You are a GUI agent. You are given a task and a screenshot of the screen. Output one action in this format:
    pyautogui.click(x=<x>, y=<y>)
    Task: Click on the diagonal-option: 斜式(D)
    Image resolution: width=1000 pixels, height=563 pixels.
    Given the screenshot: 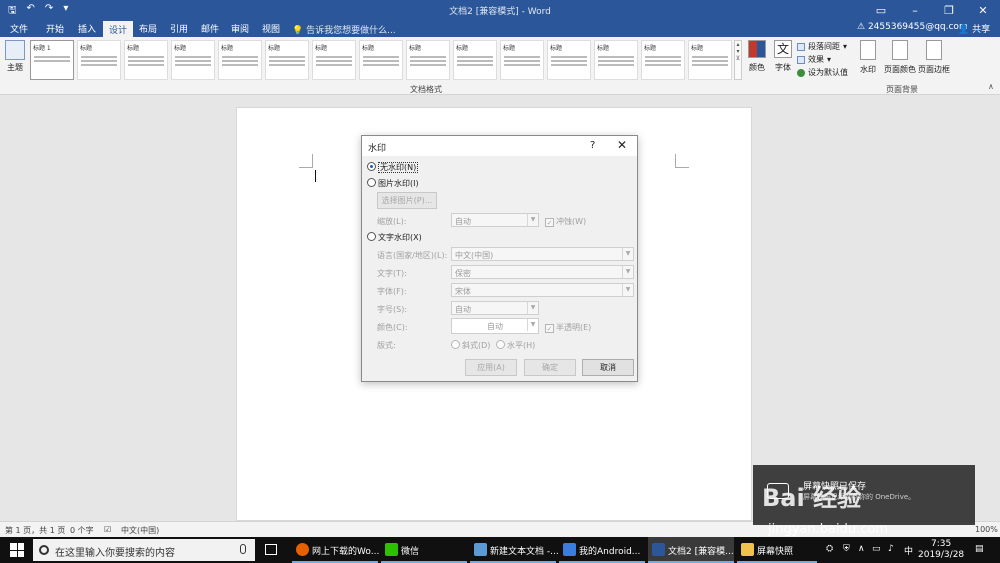 What is the action you would take?
    pyautogui.click(x=470, y=345)
    